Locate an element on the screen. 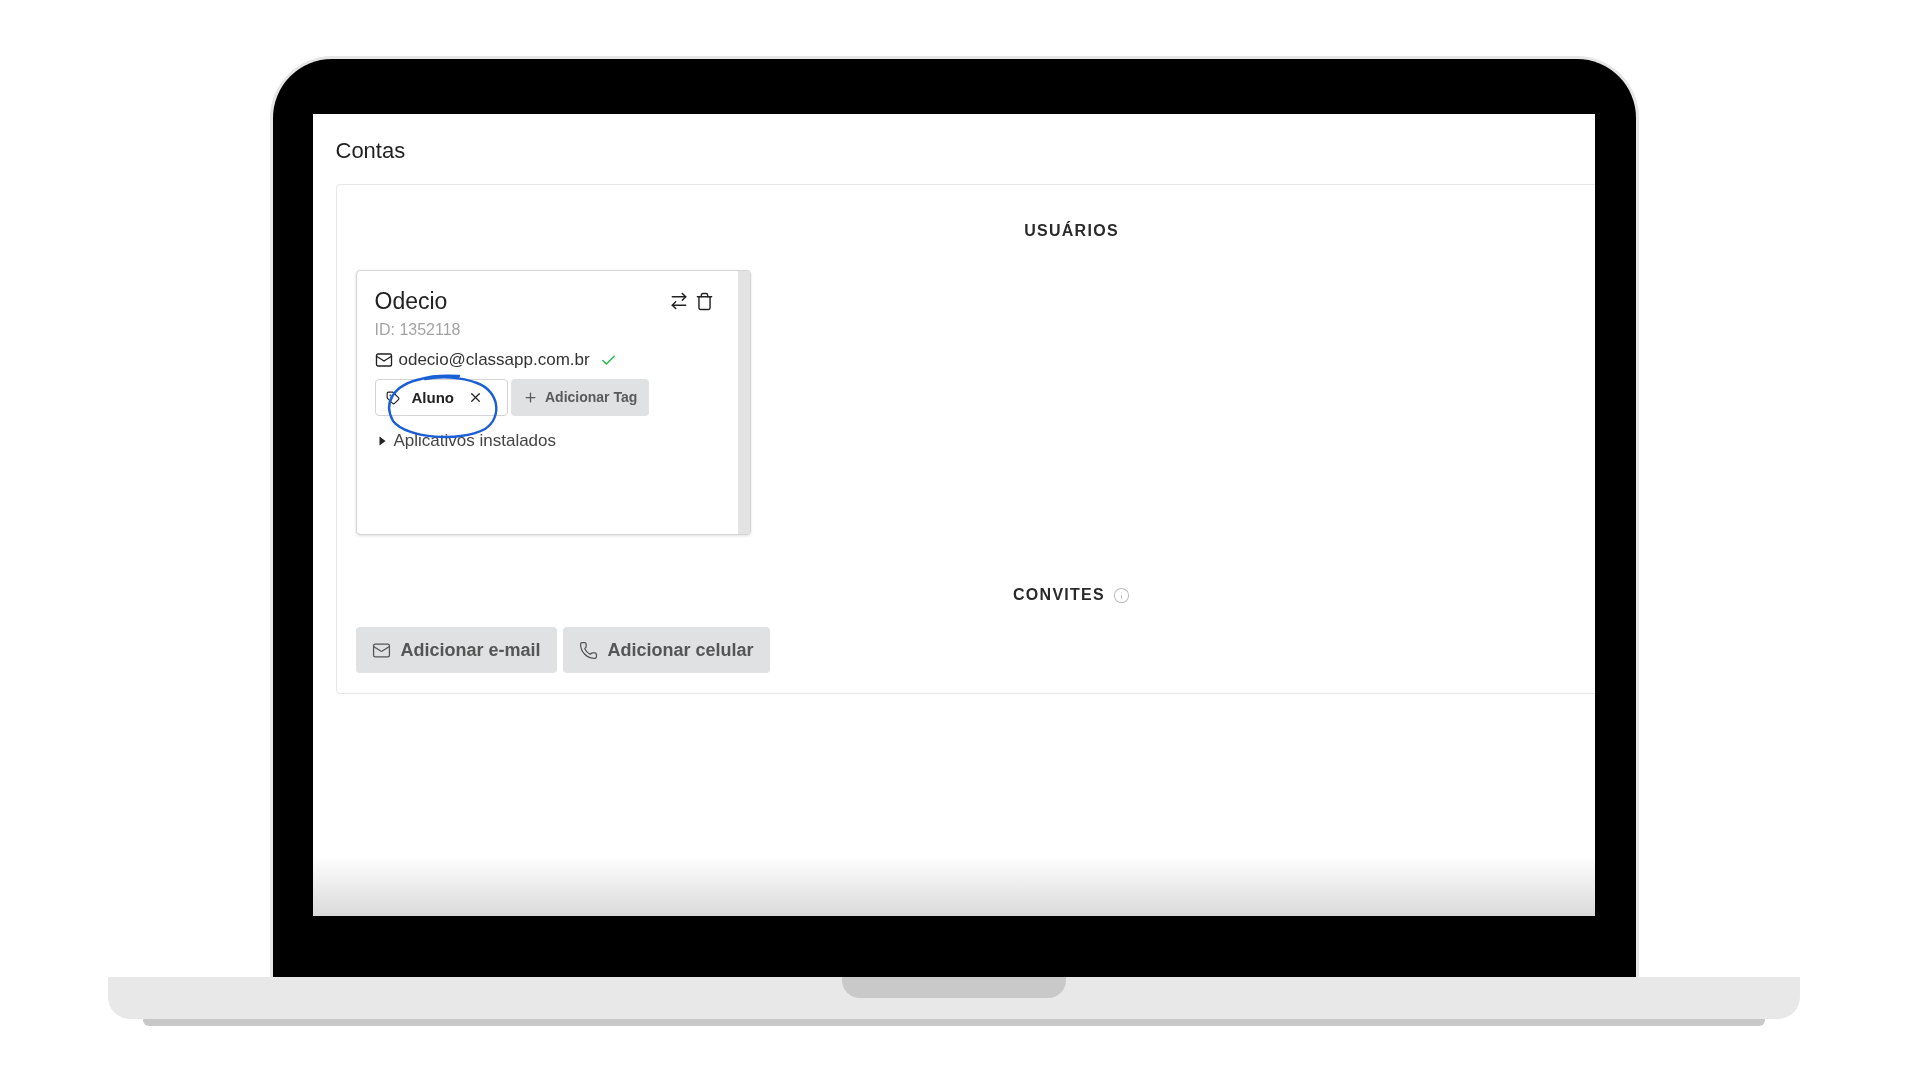  caret-icon is located at coordinates (382, 441).